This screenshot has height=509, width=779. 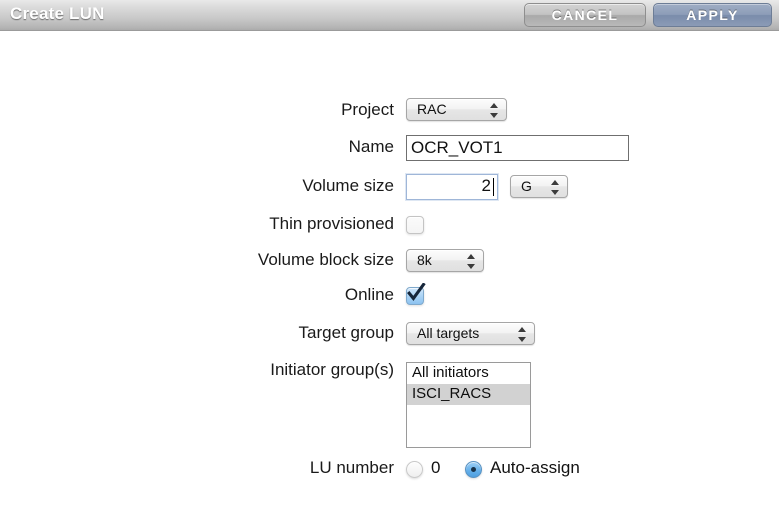 I want to click on form-row-lu-number: LU number 0 Auto-assign, so click(x=389, y=470).